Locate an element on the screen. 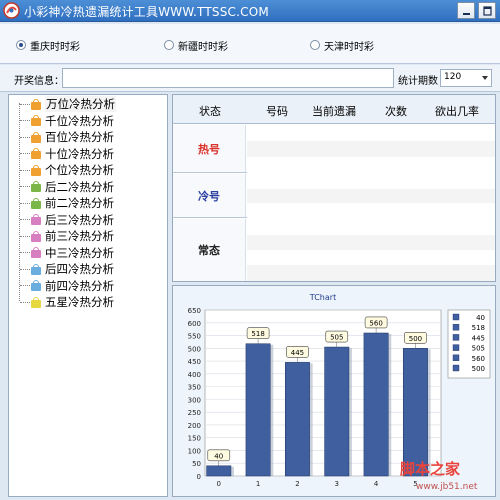 Image resolution: width=500 pixels, height=500 pixels. table-row: 常态 is located at coordinates (334, 250).